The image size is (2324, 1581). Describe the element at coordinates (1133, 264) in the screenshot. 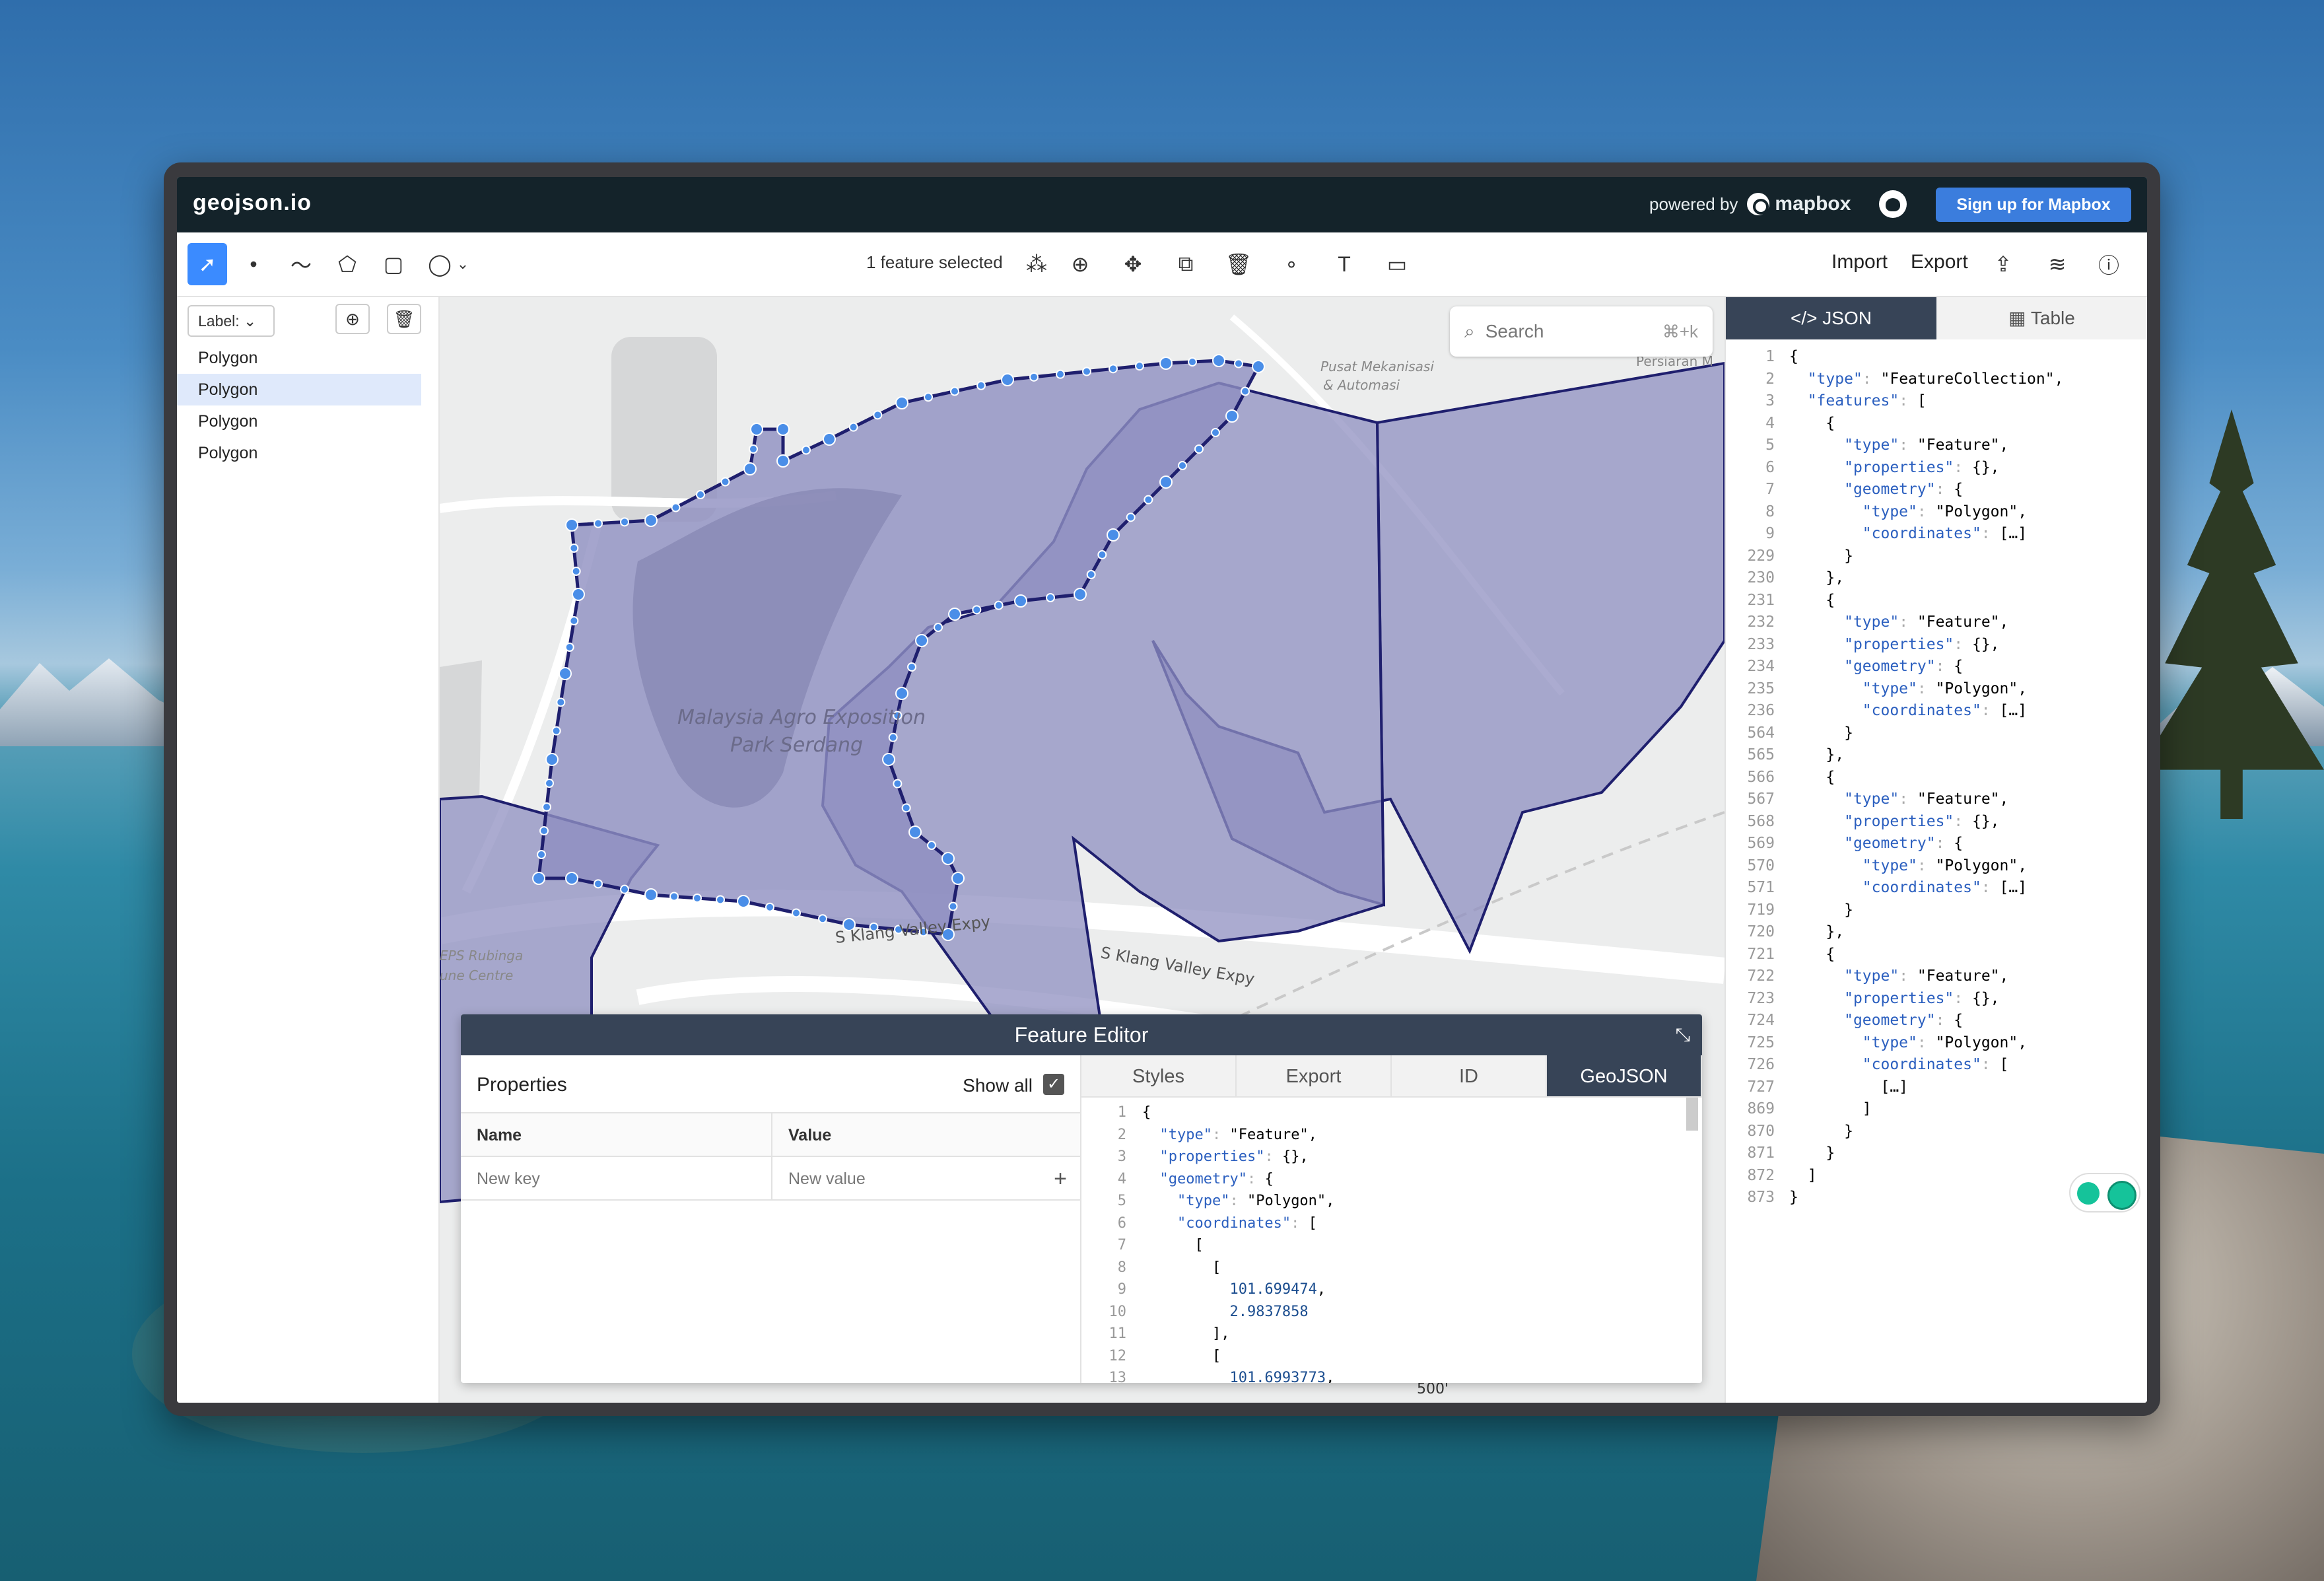

I see `move-icon: ✥` at that location.